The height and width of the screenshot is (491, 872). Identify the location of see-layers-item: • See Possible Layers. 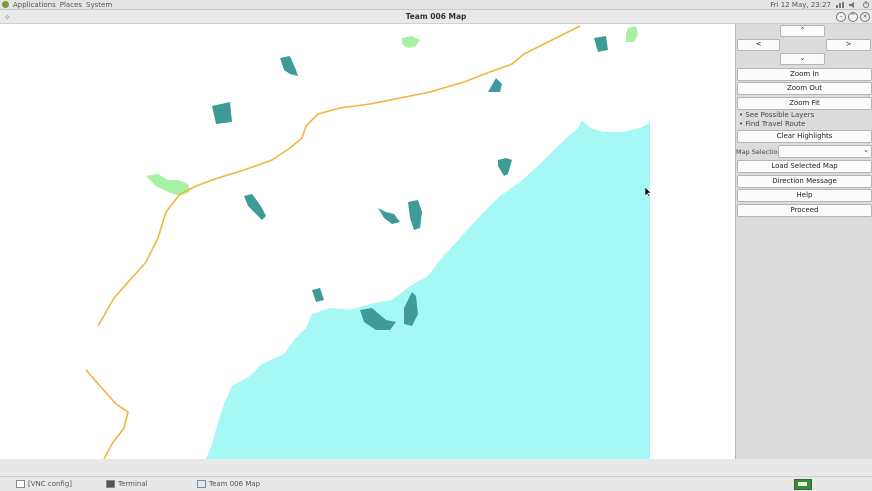
(776, 115).